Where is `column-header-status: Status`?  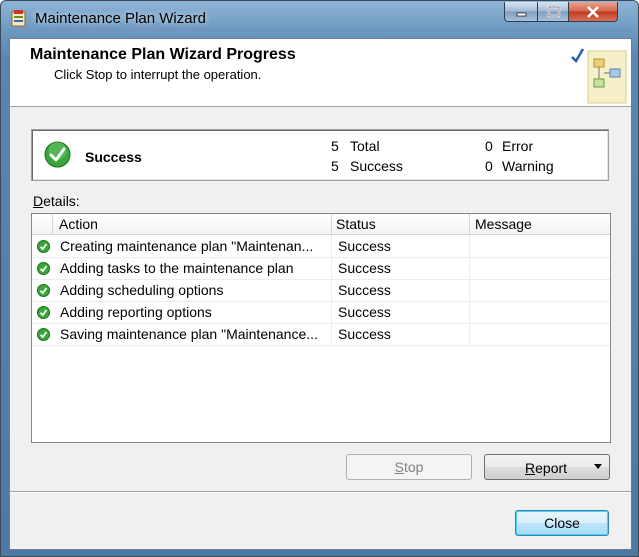 column-header-status: Status is located at coordinates (356, 224).